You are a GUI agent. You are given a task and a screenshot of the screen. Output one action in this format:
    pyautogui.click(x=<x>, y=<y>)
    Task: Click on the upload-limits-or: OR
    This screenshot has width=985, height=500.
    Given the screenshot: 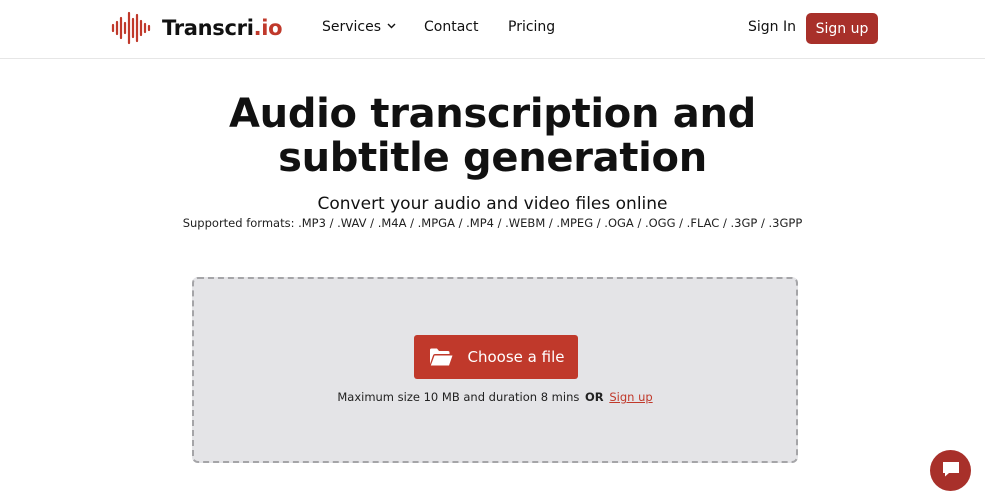 What is the action you would take?
    pyautogui.click(x=594, y=397)
    